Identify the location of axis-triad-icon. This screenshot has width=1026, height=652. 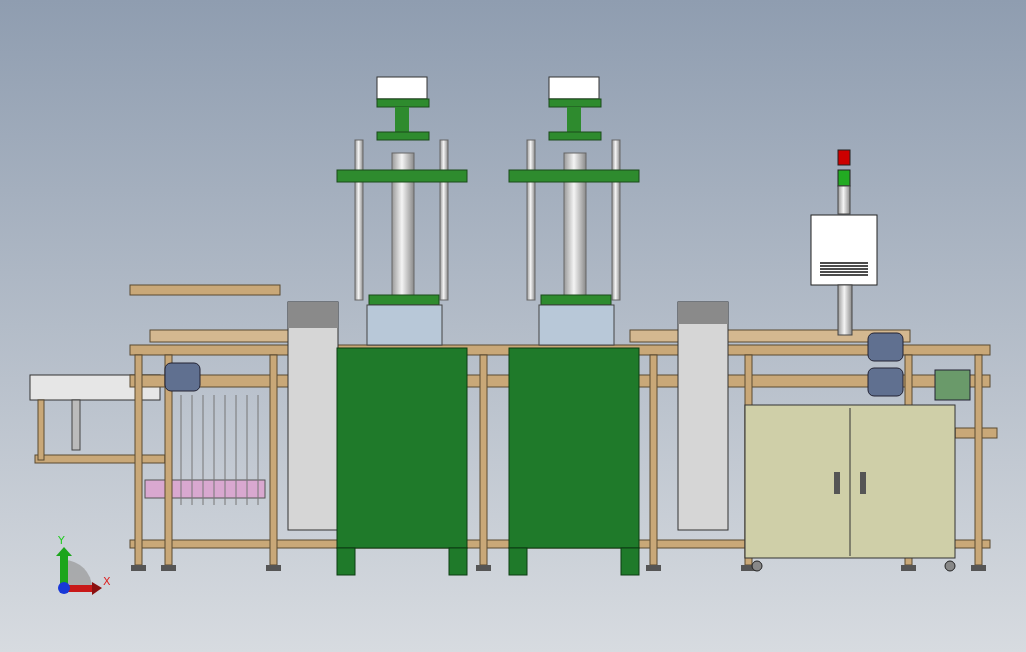
(79, 571).